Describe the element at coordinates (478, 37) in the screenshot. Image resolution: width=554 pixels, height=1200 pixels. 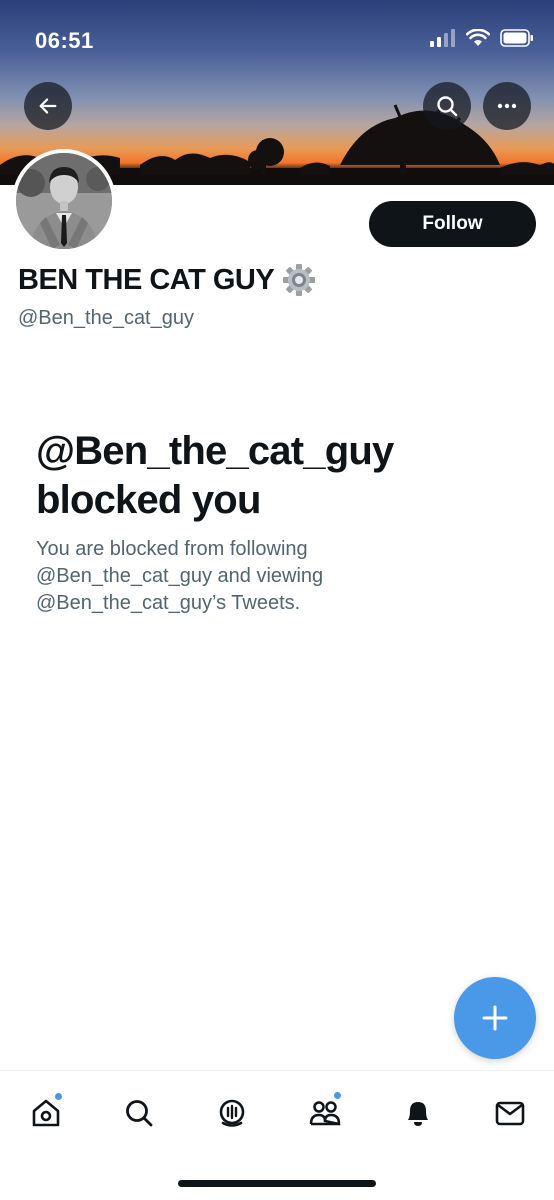
I see `wifi-icon` at that location.